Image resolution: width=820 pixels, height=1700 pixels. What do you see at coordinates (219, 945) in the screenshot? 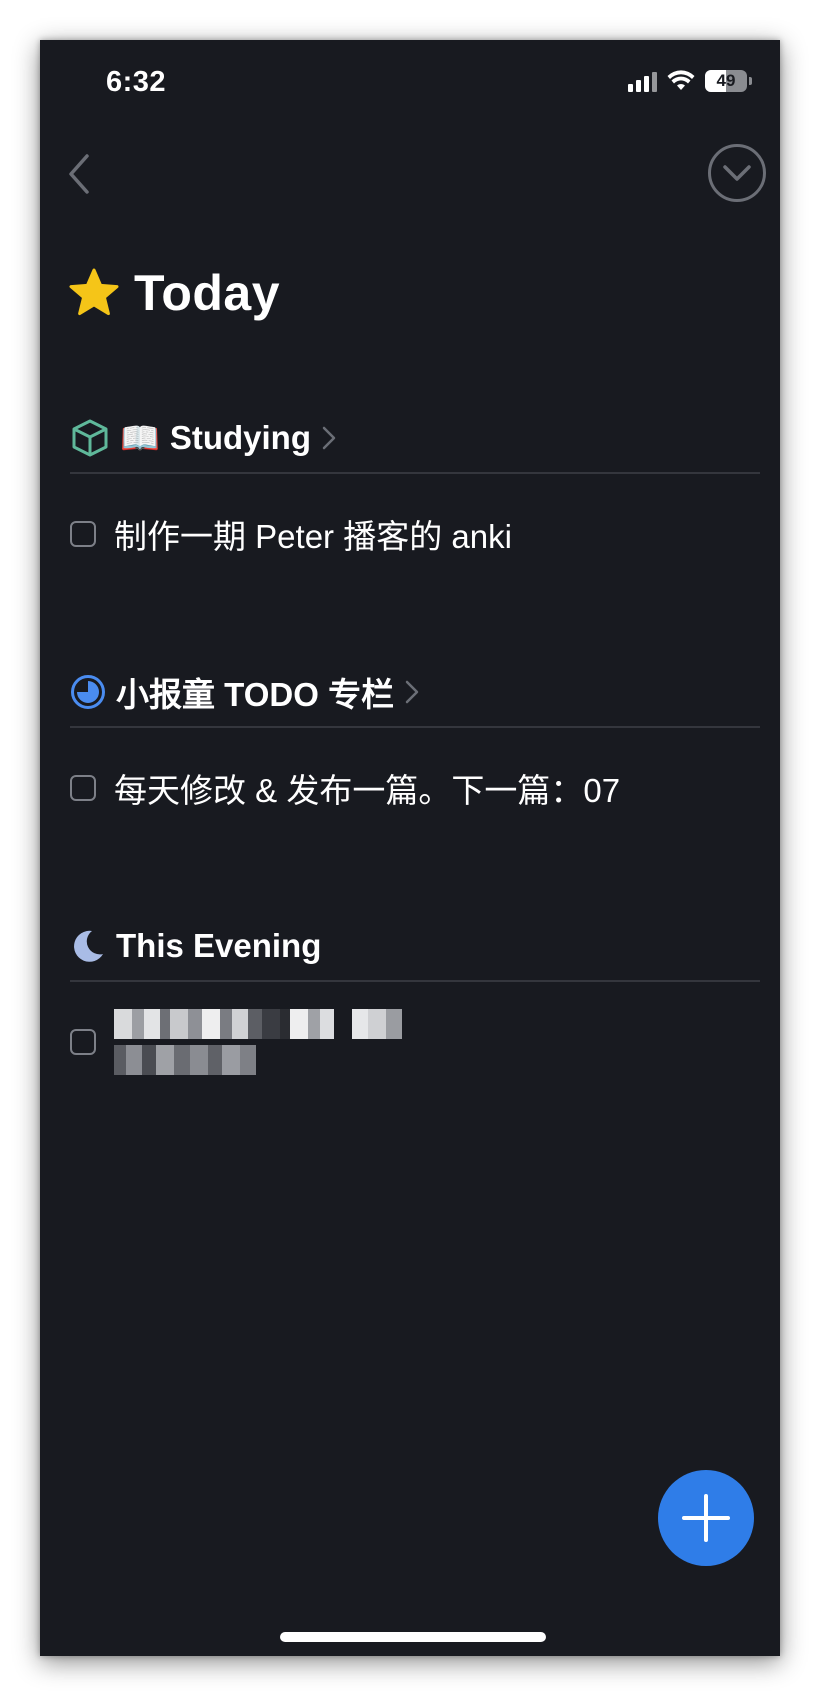
I see `section-title: This Evening` at bounding box center [219, 945].